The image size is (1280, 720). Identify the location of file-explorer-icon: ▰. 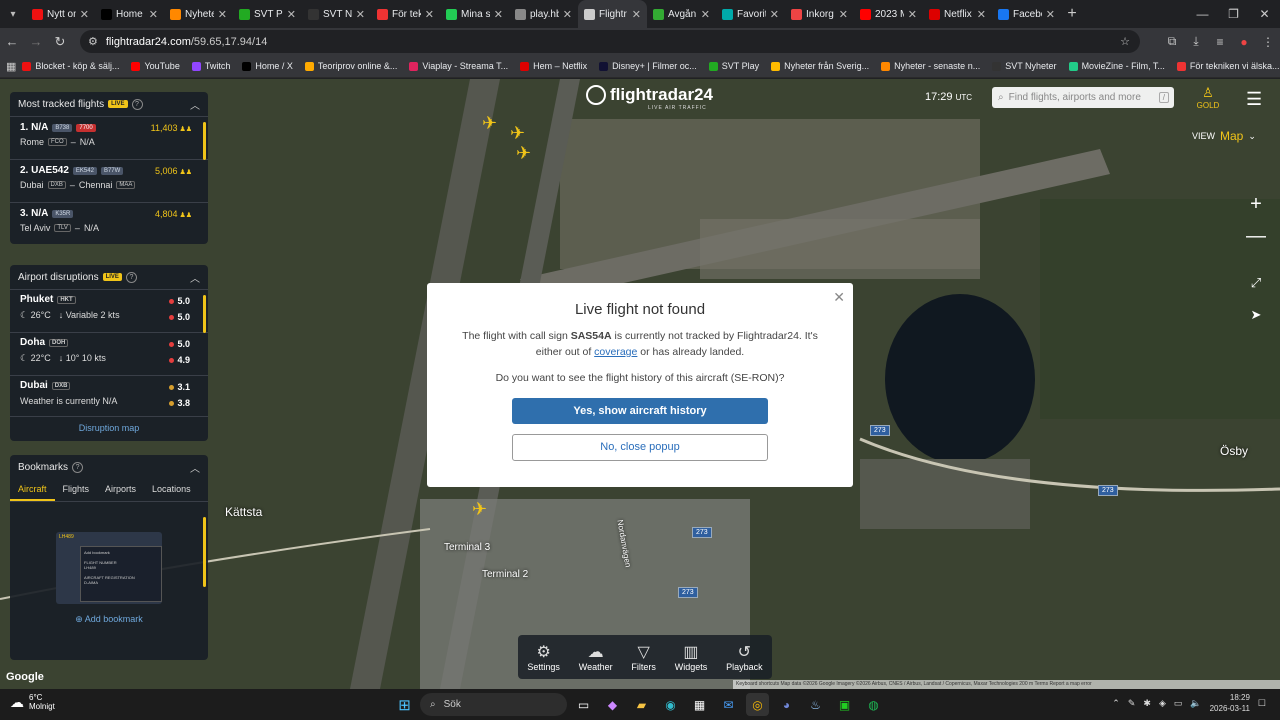
(641, 704).